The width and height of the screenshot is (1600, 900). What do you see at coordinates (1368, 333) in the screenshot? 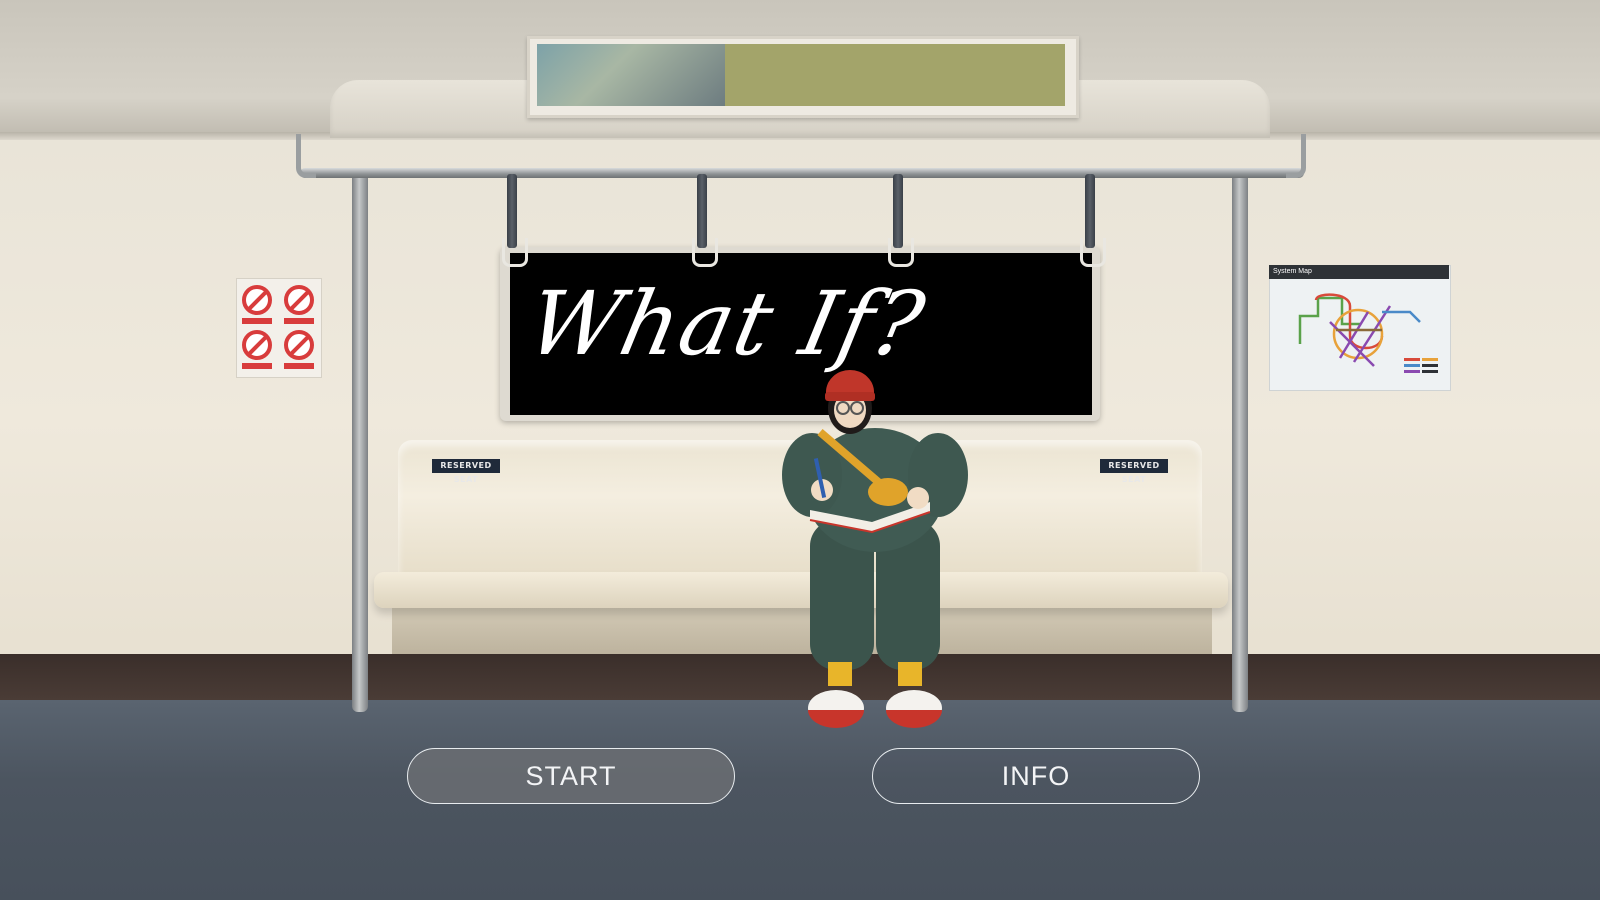
I see `system-map-graphic` at bounding box center [1368, 333].